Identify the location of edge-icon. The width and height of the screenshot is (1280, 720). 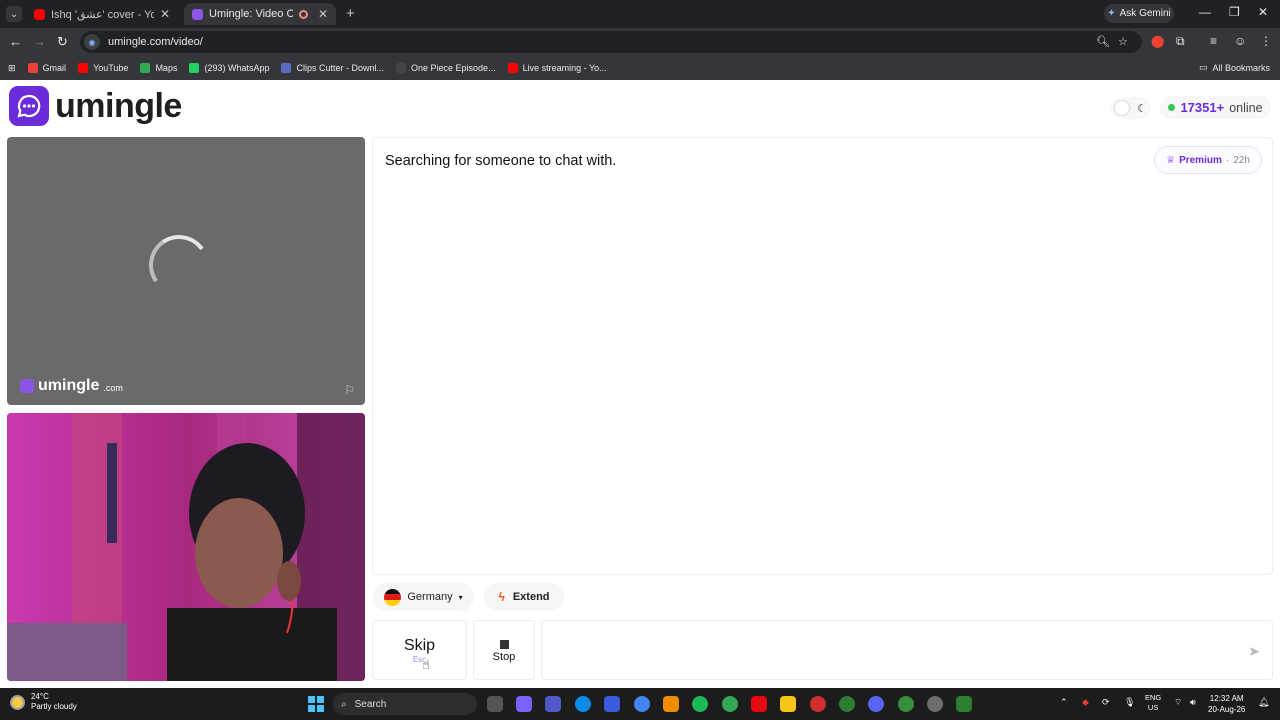
(583, 704).